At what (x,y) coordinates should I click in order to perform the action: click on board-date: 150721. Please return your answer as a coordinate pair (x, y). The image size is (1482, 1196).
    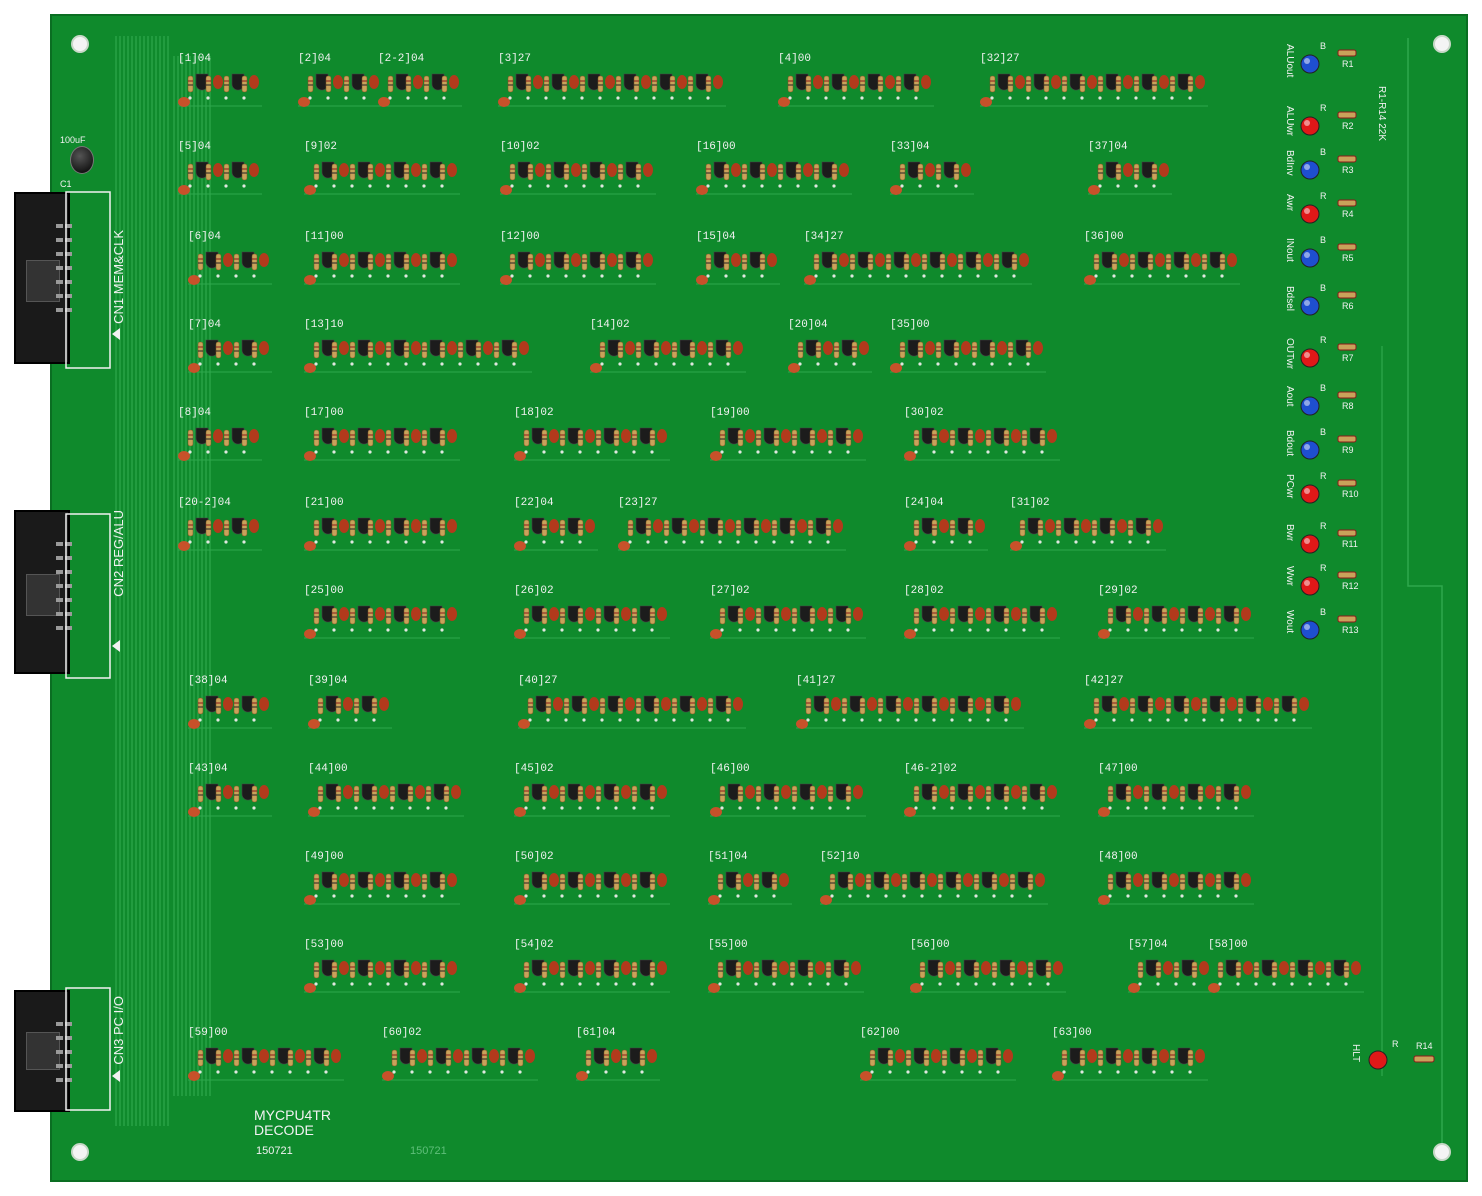
    Looking at the image, I should click on (274, 1151).